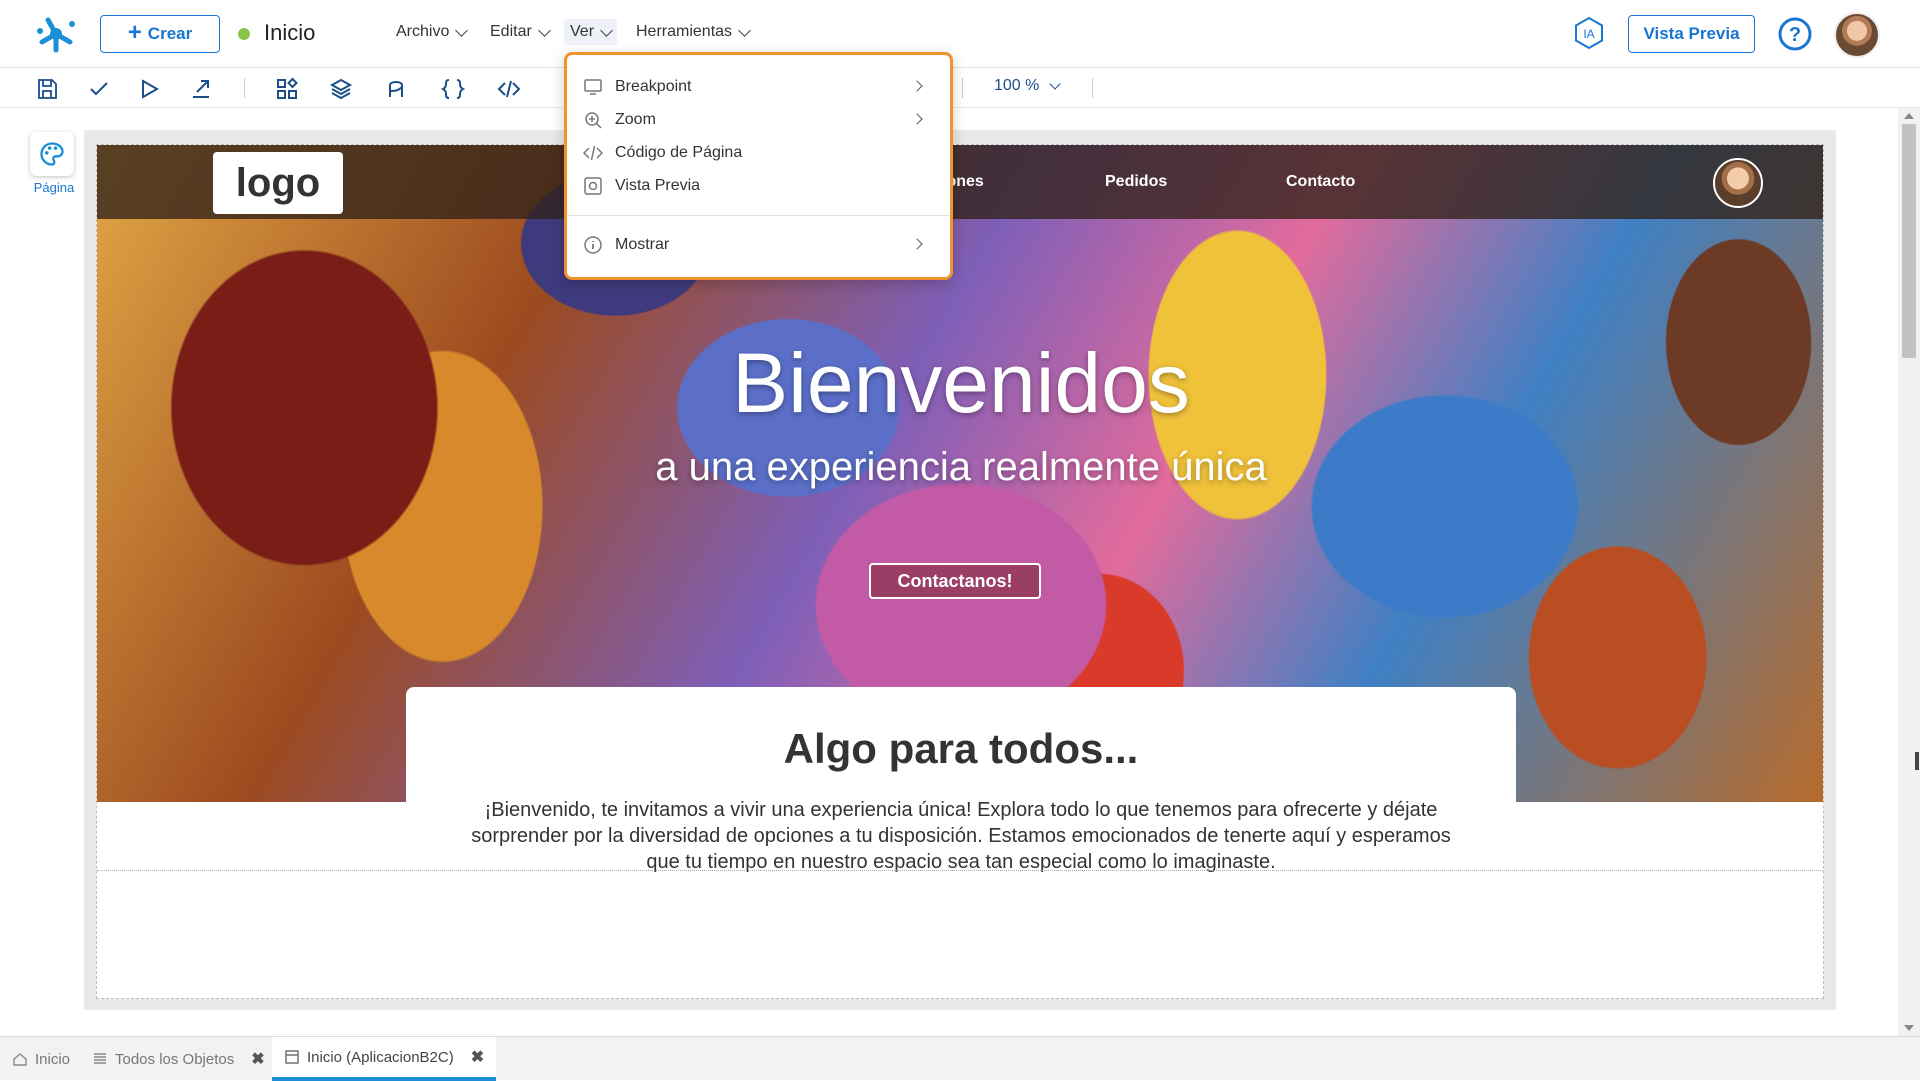 This screenshot has width=1920, height=1081. What do you see at coordinates (170, 33) in the screenshot?
I see `create-button-label: Crear` at bounding box center [170, 33].